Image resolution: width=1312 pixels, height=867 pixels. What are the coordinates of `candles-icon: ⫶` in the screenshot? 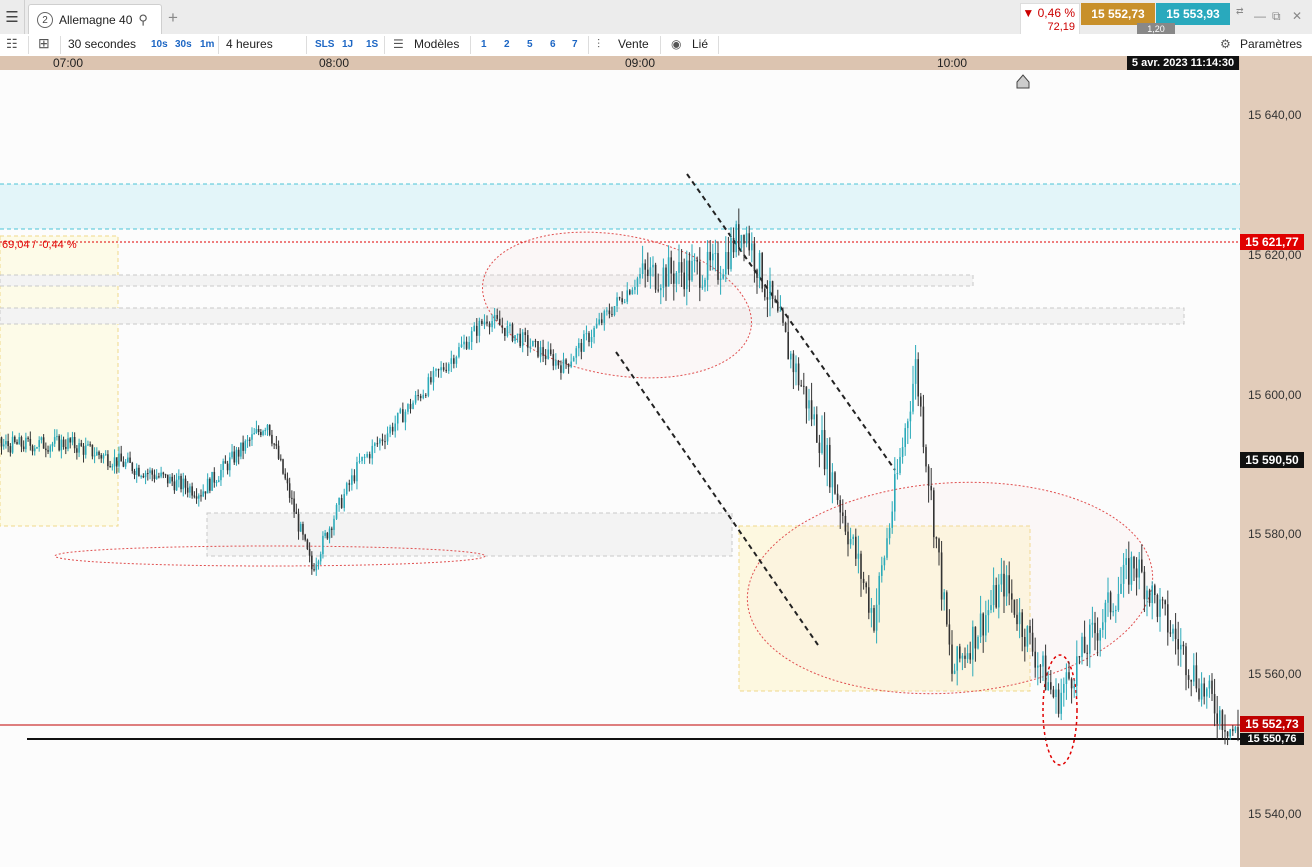 It's located at (598, 44).